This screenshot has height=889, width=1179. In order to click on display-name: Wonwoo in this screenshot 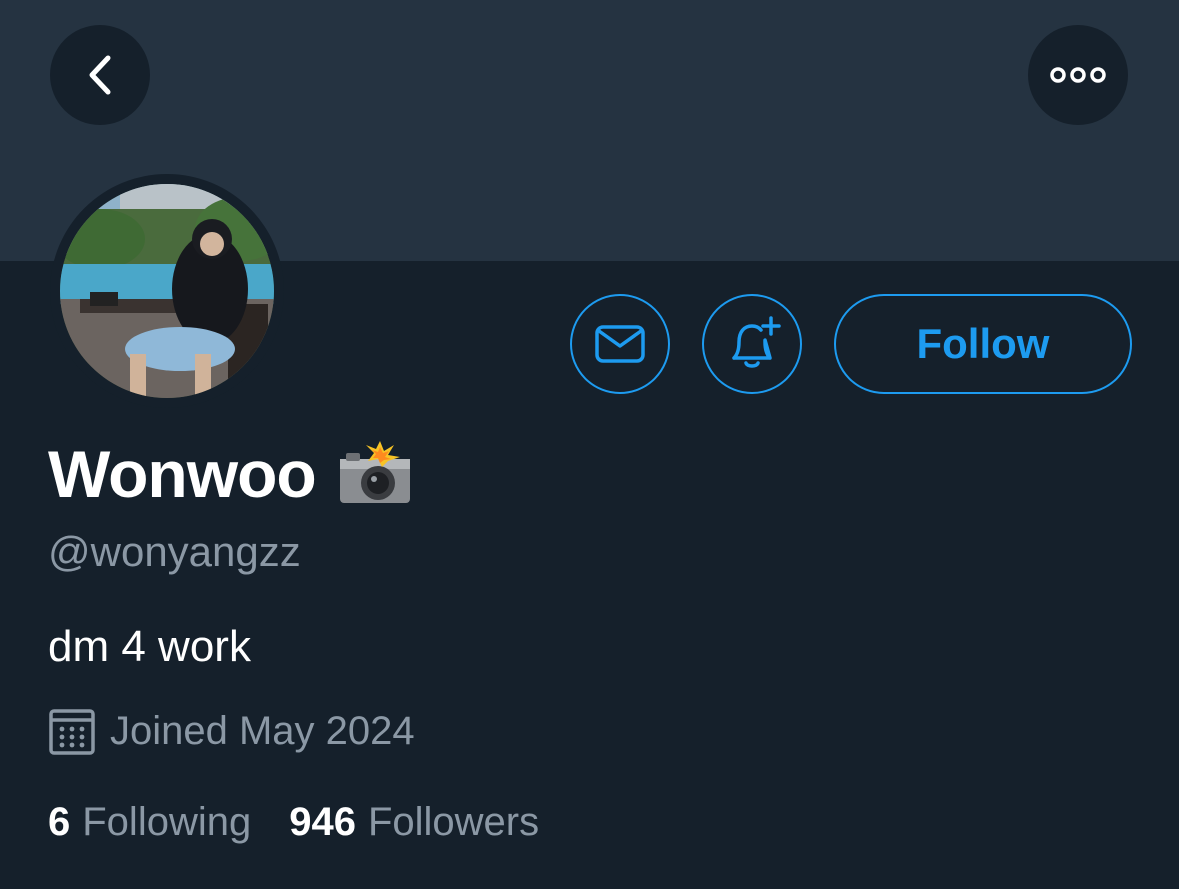, I will do `click(182, 474)`.